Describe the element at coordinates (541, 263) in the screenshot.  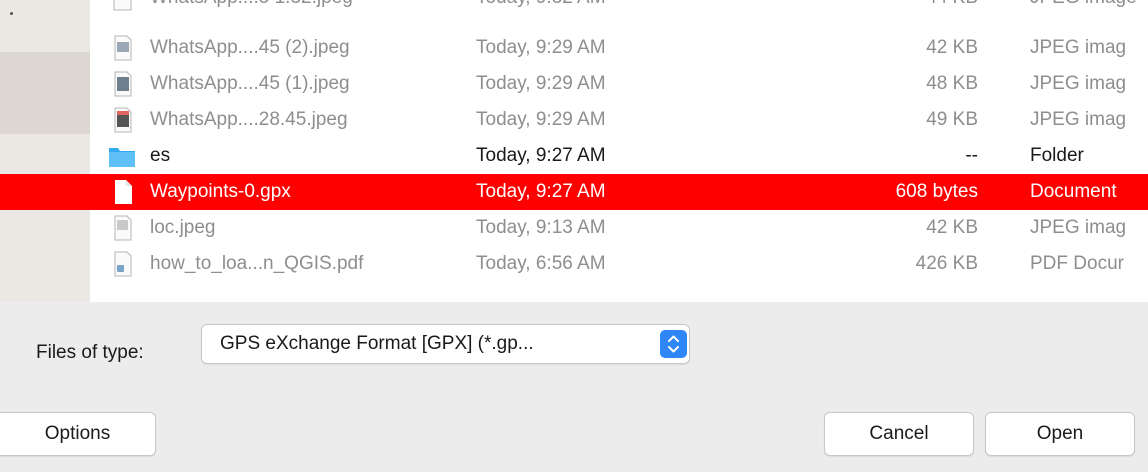
I see `file-date: Today, 6:56 AM` at that location.